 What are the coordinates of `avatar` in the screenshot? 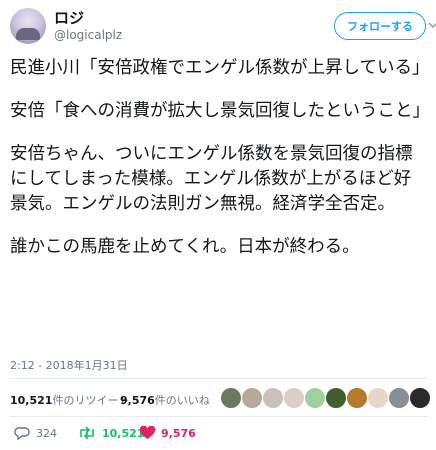 It's located at (28, 26).